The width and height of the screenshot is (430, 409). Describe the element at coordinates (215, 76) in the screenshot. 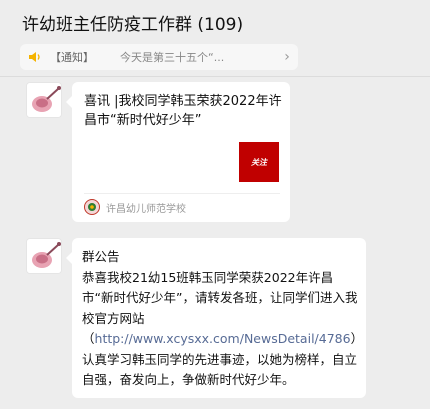

I see `divider` at that location.